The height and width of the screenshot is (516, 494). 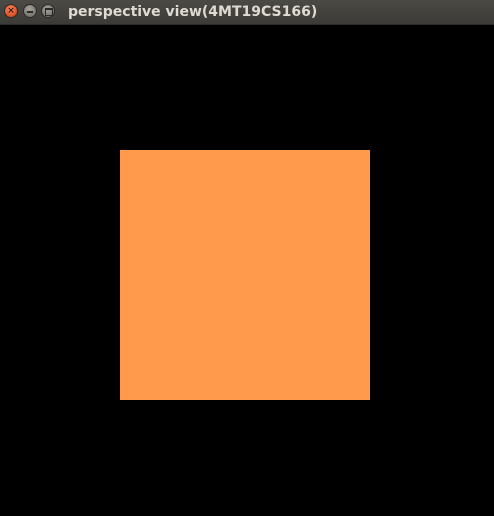 I want to click on maximize-icon, so click(x=48, y=11).